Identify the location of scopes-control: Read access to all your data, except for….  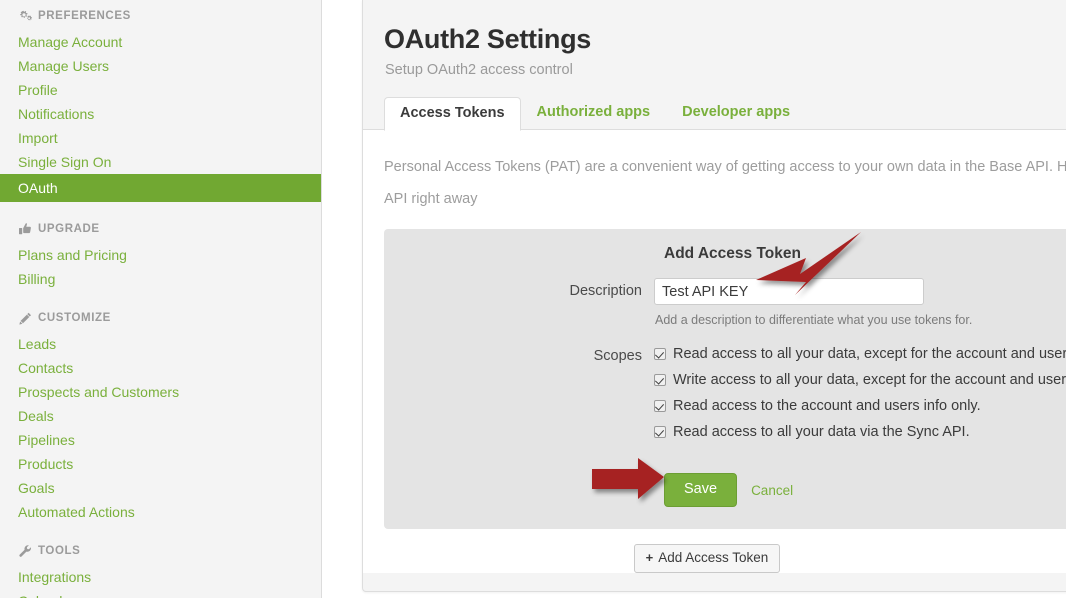
(860, 397).